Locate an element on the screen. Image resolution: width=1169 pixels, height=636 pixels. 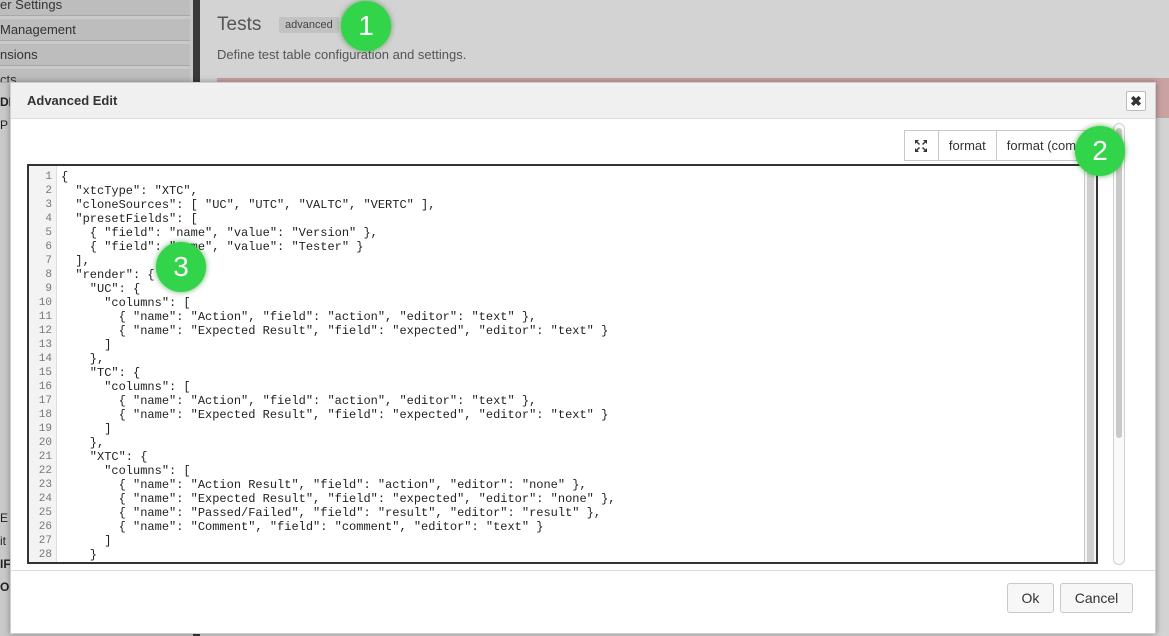
code-line: { "field": "name", "value": "Tester" } is located at coordinates (570, 247).